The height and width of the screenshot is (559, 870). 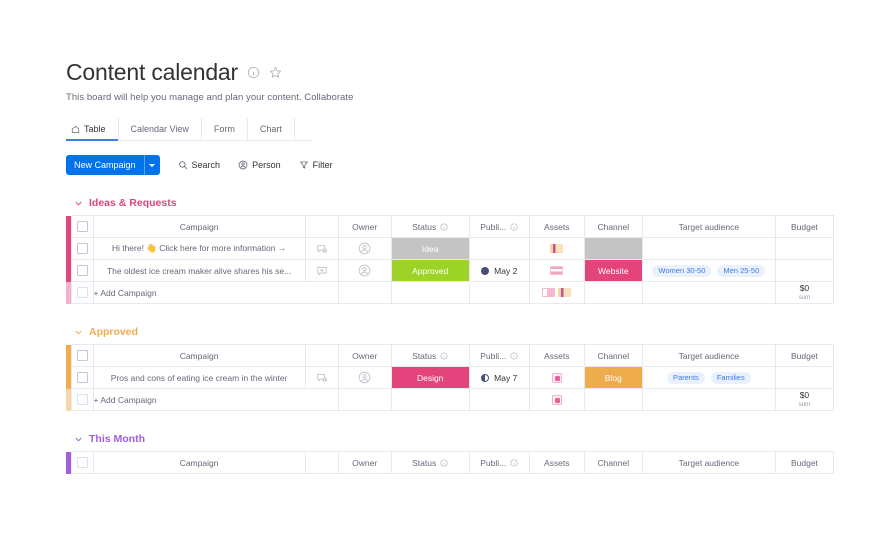 What do you see at coordinates (160, 129) in the screenshot?
I see `tab-calendar-view: Calendar View` at bounding box center [160, 129].